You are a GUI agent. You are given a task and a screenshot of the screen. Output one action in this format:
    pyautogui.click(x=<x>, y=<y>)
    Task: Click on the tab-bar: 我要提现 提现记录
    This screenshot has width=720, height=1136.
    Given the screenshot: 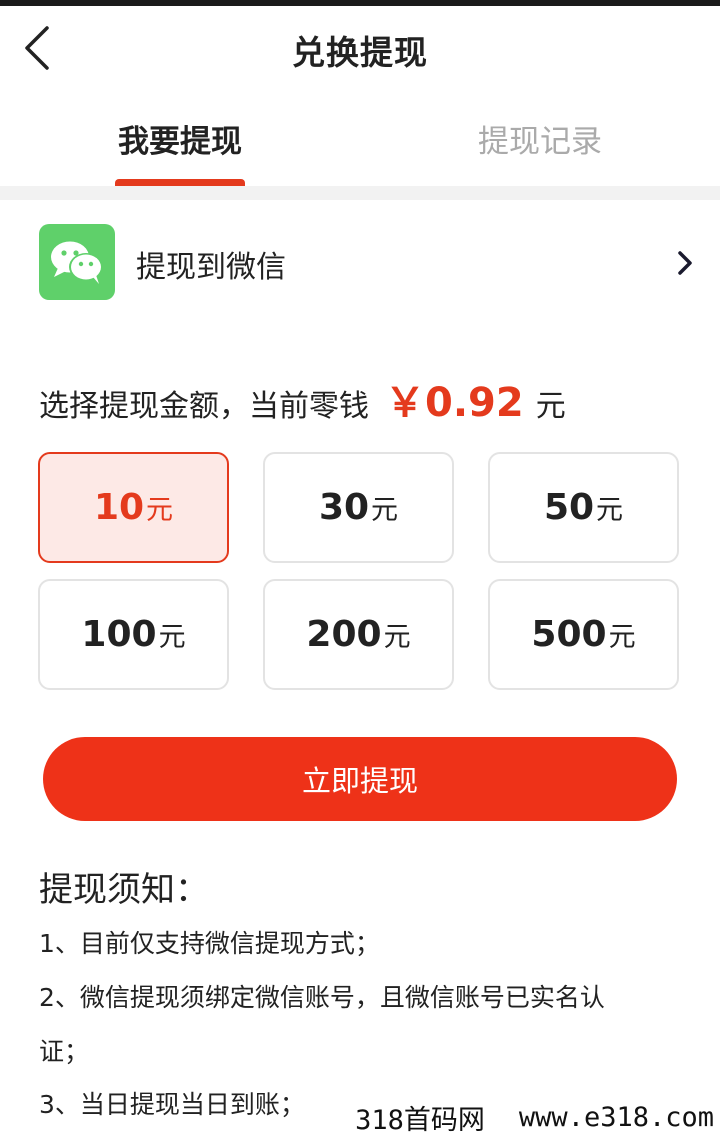 What is the action you would take?
    pyautogui.click(x=360, y=138)
    